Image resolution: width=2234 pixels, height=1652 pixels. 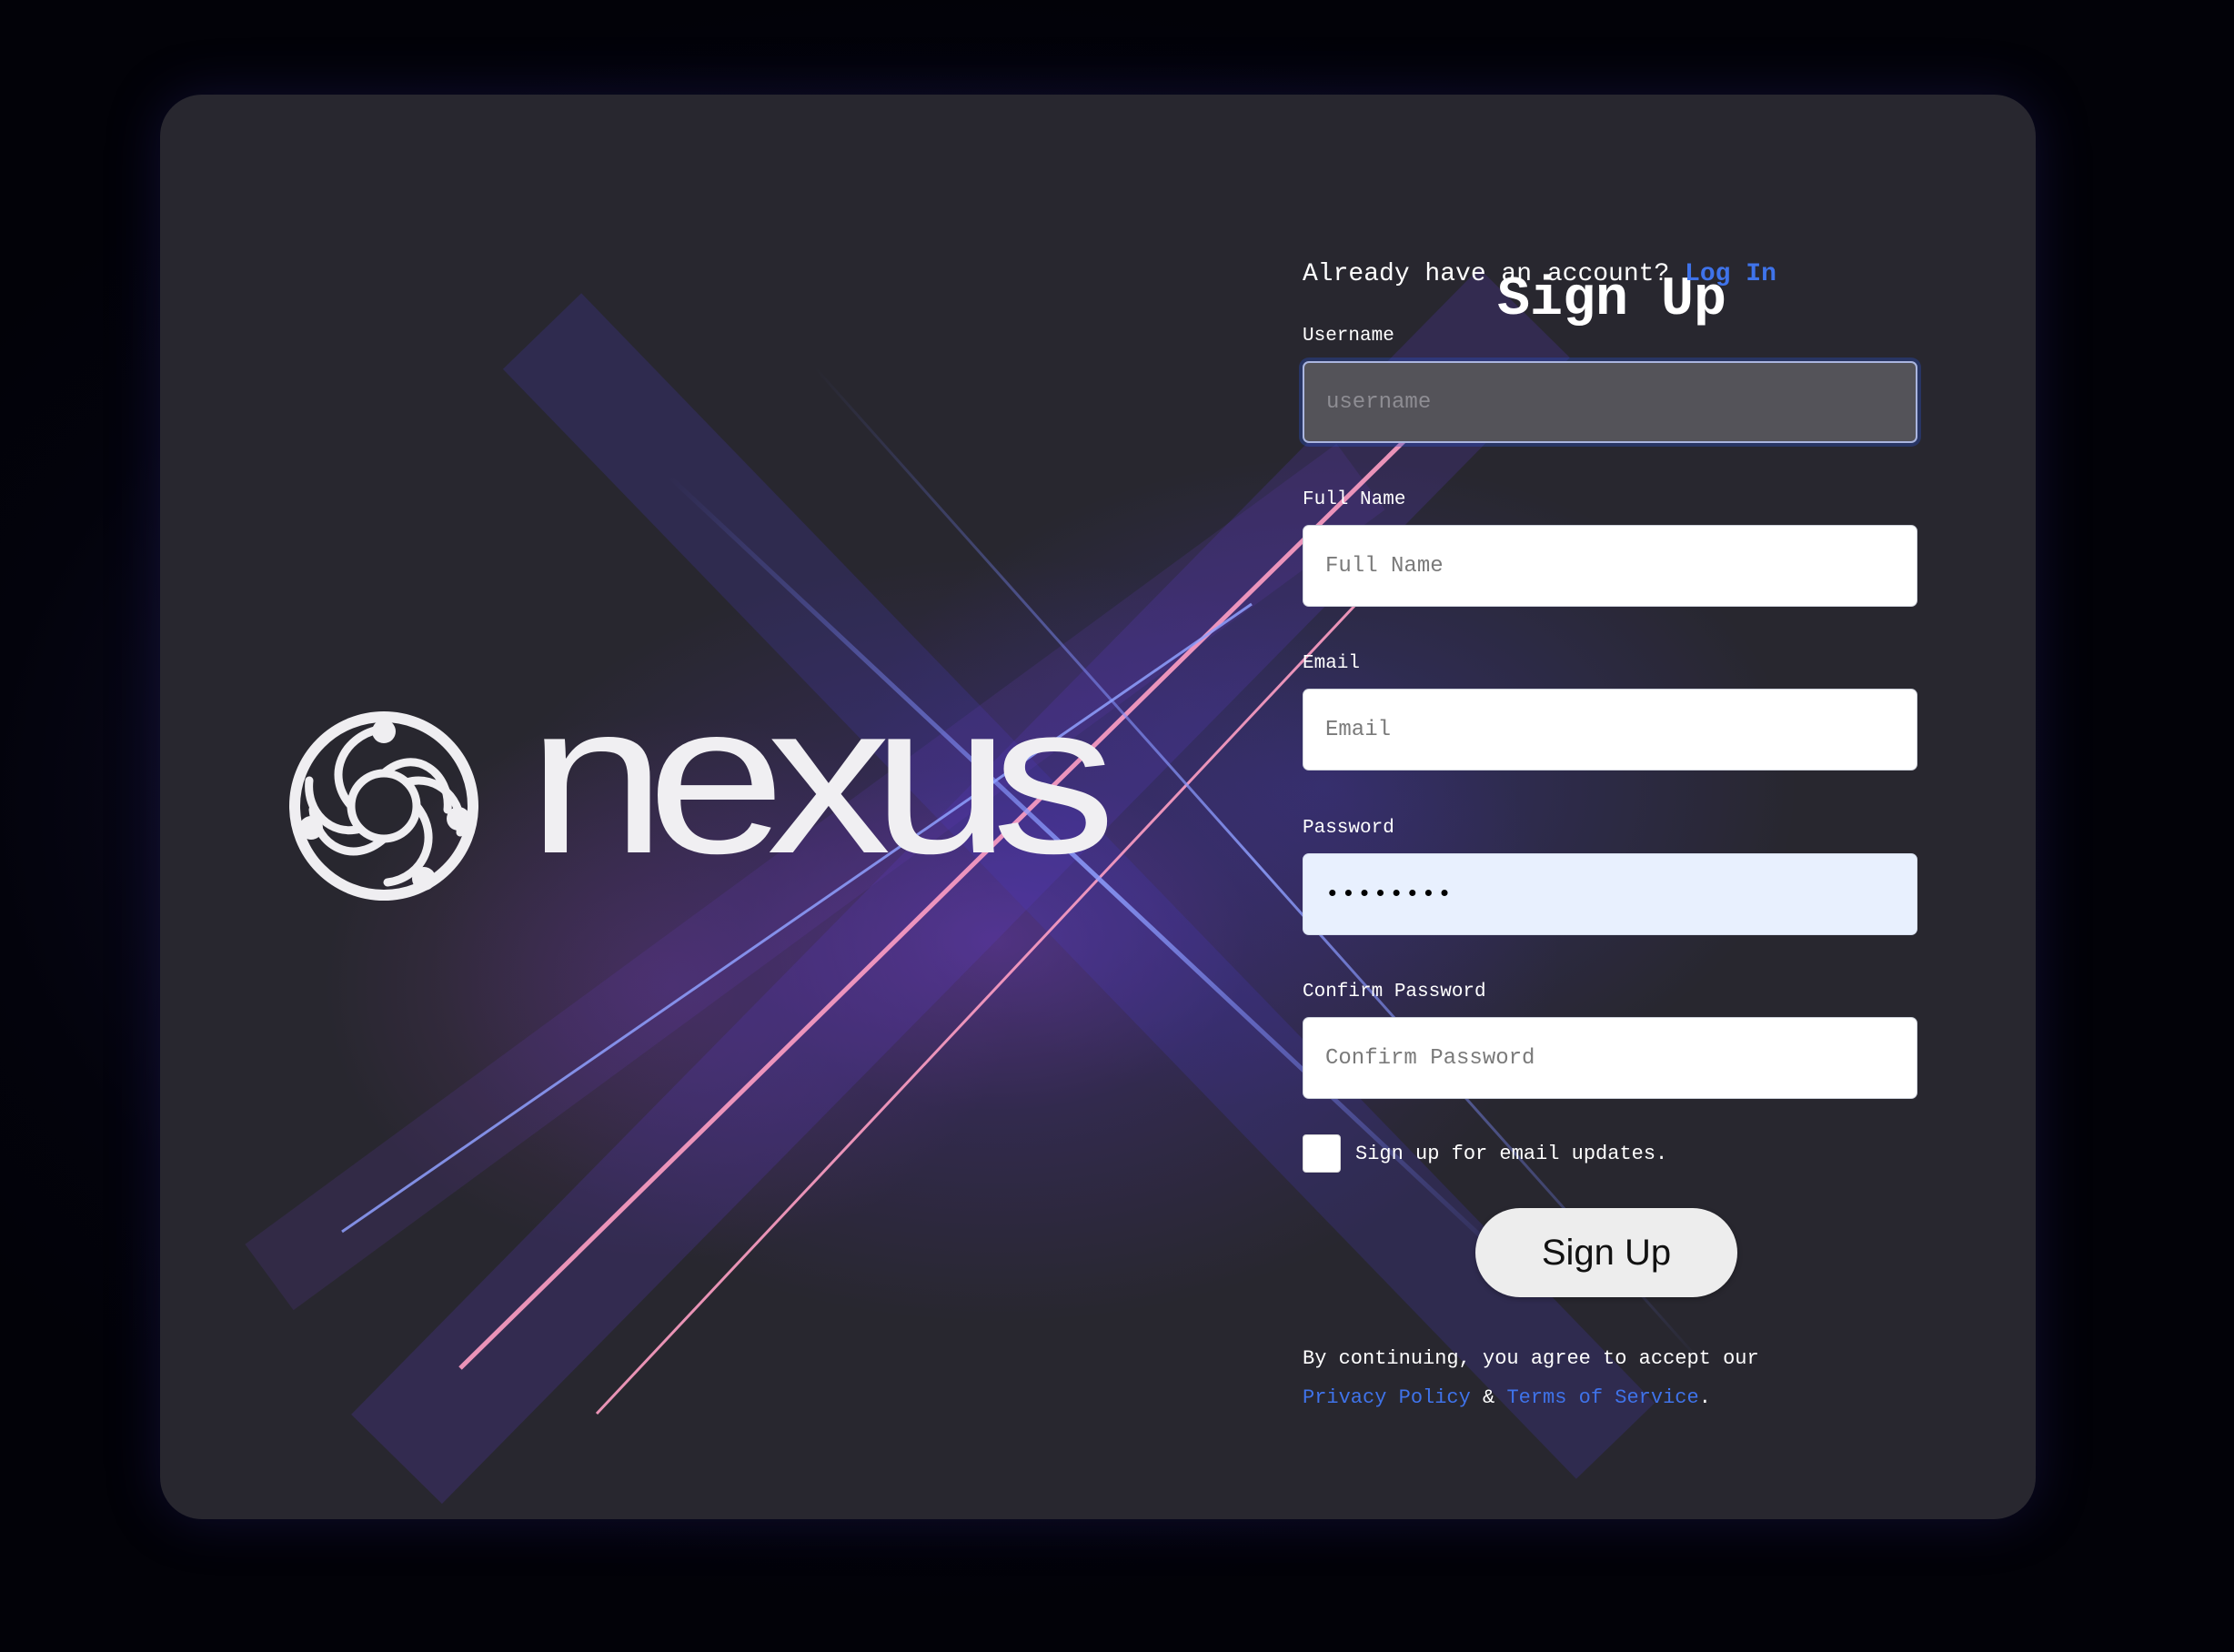 I want to click on legal-prefix: By continuing, you agree to accept our, so click(x=1531, y=1358).